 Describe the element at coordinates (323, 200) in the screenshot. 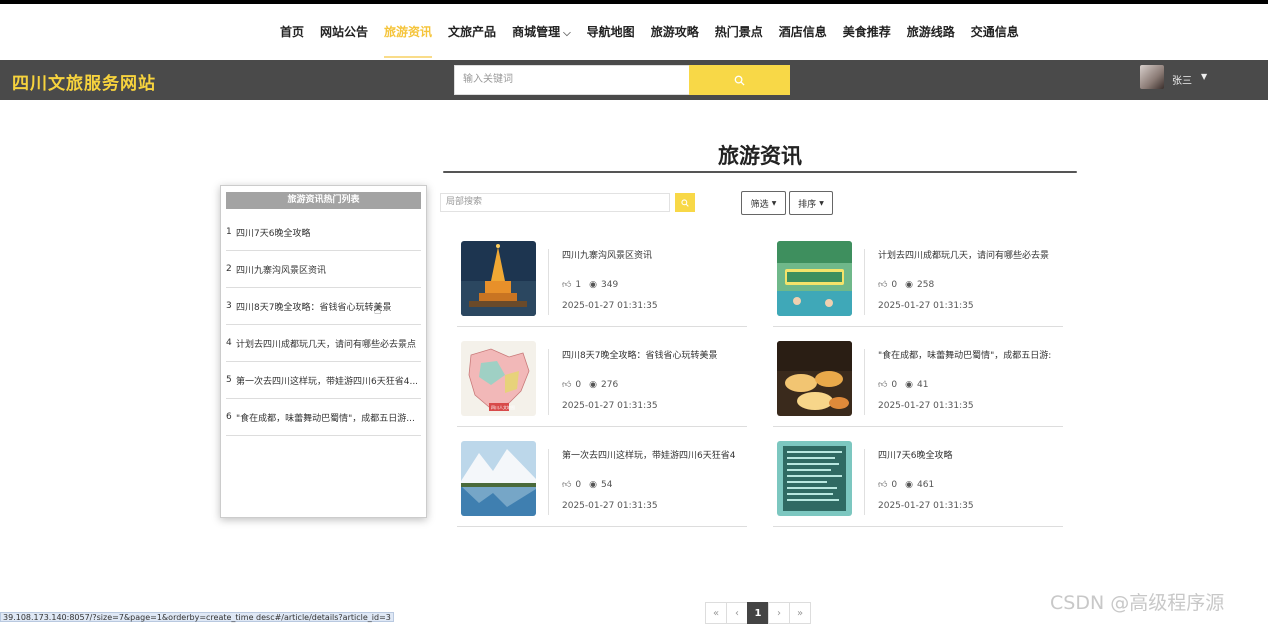

I see `hot-list-title: 旅游资讯热门列表` at that location.